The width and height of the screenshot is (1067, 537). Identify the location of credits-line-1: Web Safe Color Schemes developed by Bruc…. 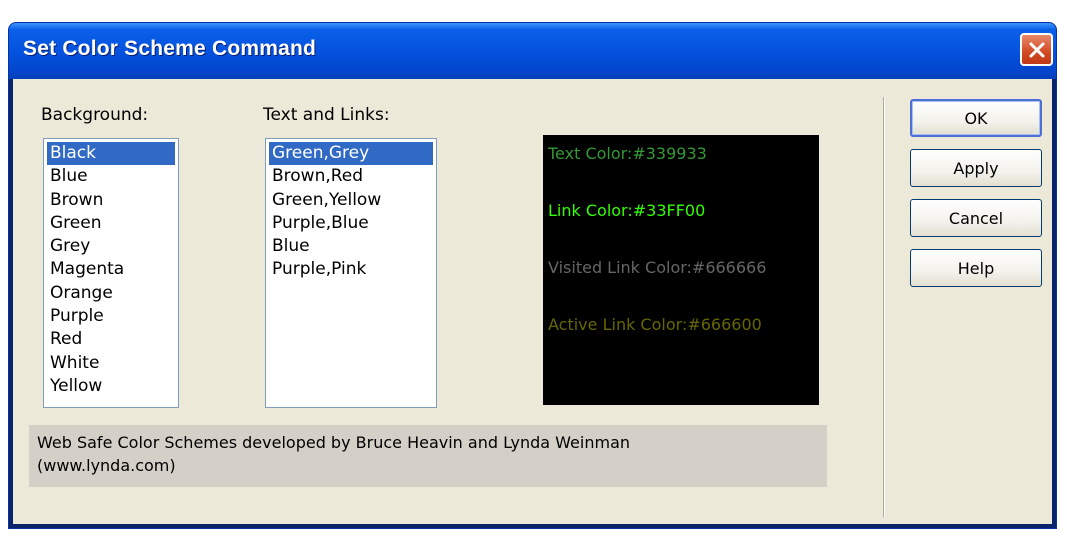
(334, 442).